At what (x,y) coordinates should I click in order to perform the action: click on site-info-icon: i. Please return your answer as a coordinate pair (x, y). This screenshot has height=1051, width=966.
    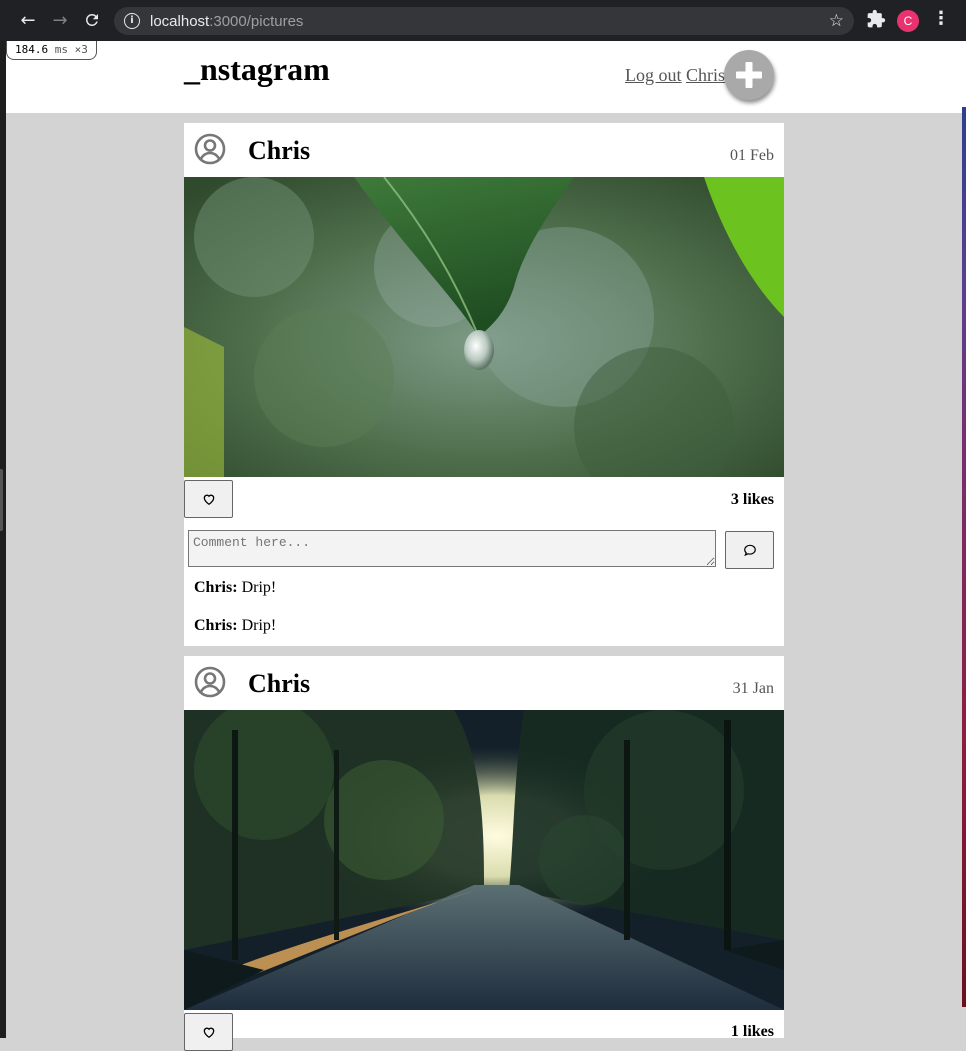
    Looking at the image, I should click on (132, 21).